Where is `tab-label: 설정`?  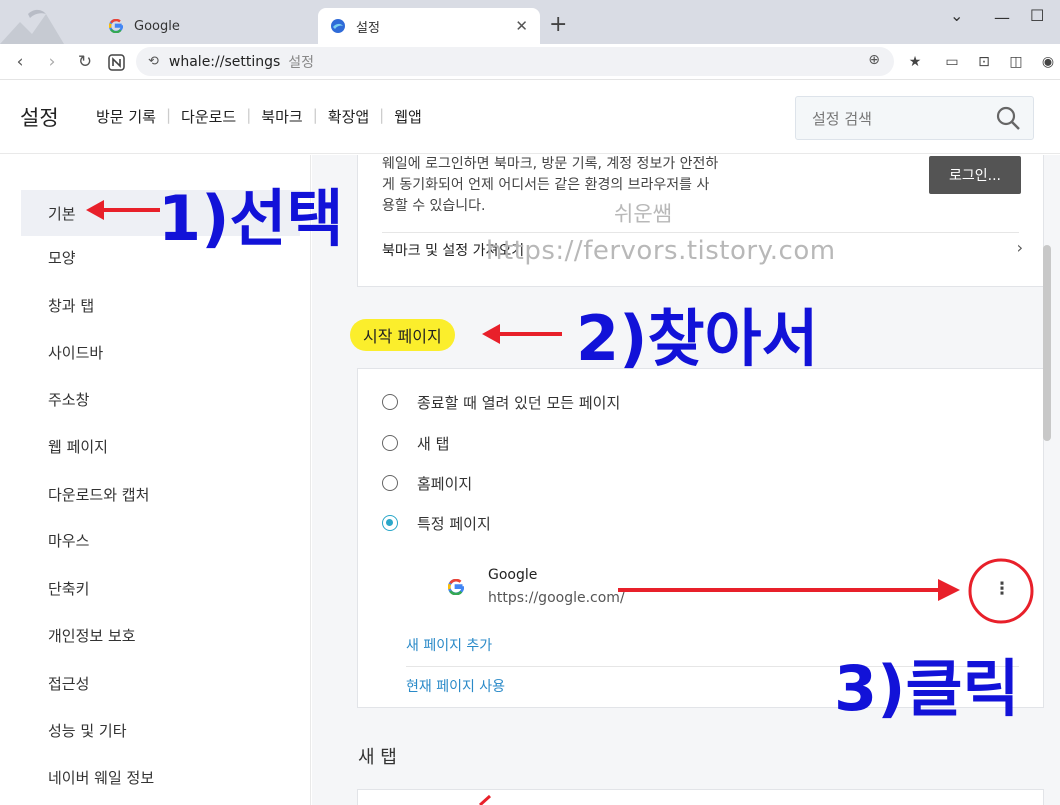 tab-label: 설정 is located at coordinates (368, 28).